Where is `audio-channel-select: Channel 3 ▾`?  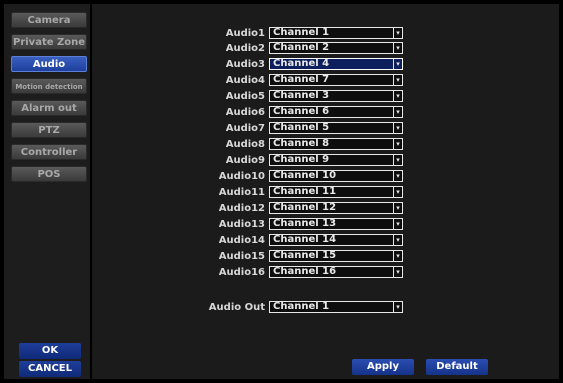 audio-channel-select: Channel 3 ▾ is located at coordinates (336, 96).